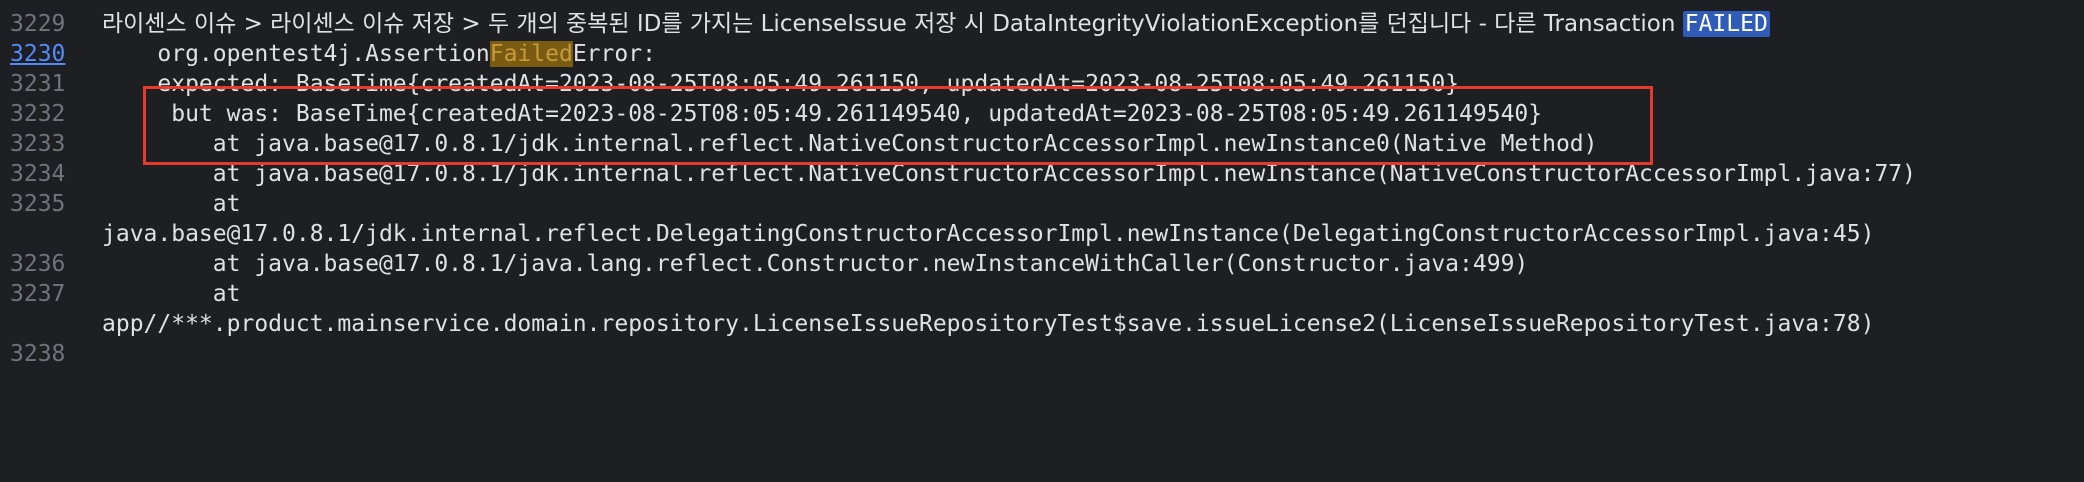 This screenshot has height=482, width=2084. What do you see at coordinates (41, 354) in the screenshot?
I see `line-number: 3238` at bounding box center [41, 354].